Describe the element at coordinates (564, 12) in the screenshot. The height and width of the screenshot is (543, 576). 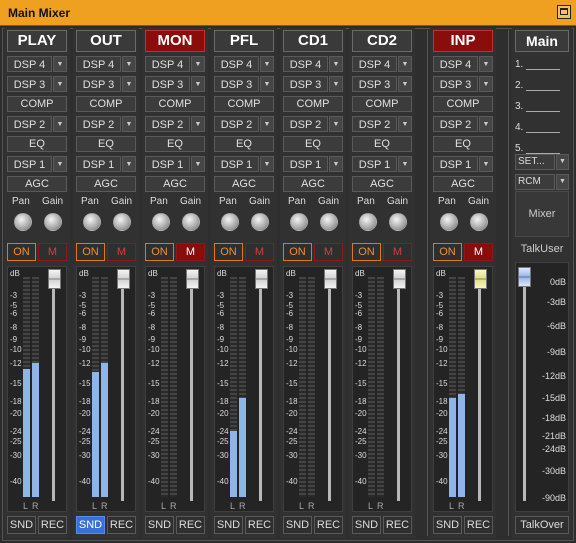
I see `maximize-icon` at that location.